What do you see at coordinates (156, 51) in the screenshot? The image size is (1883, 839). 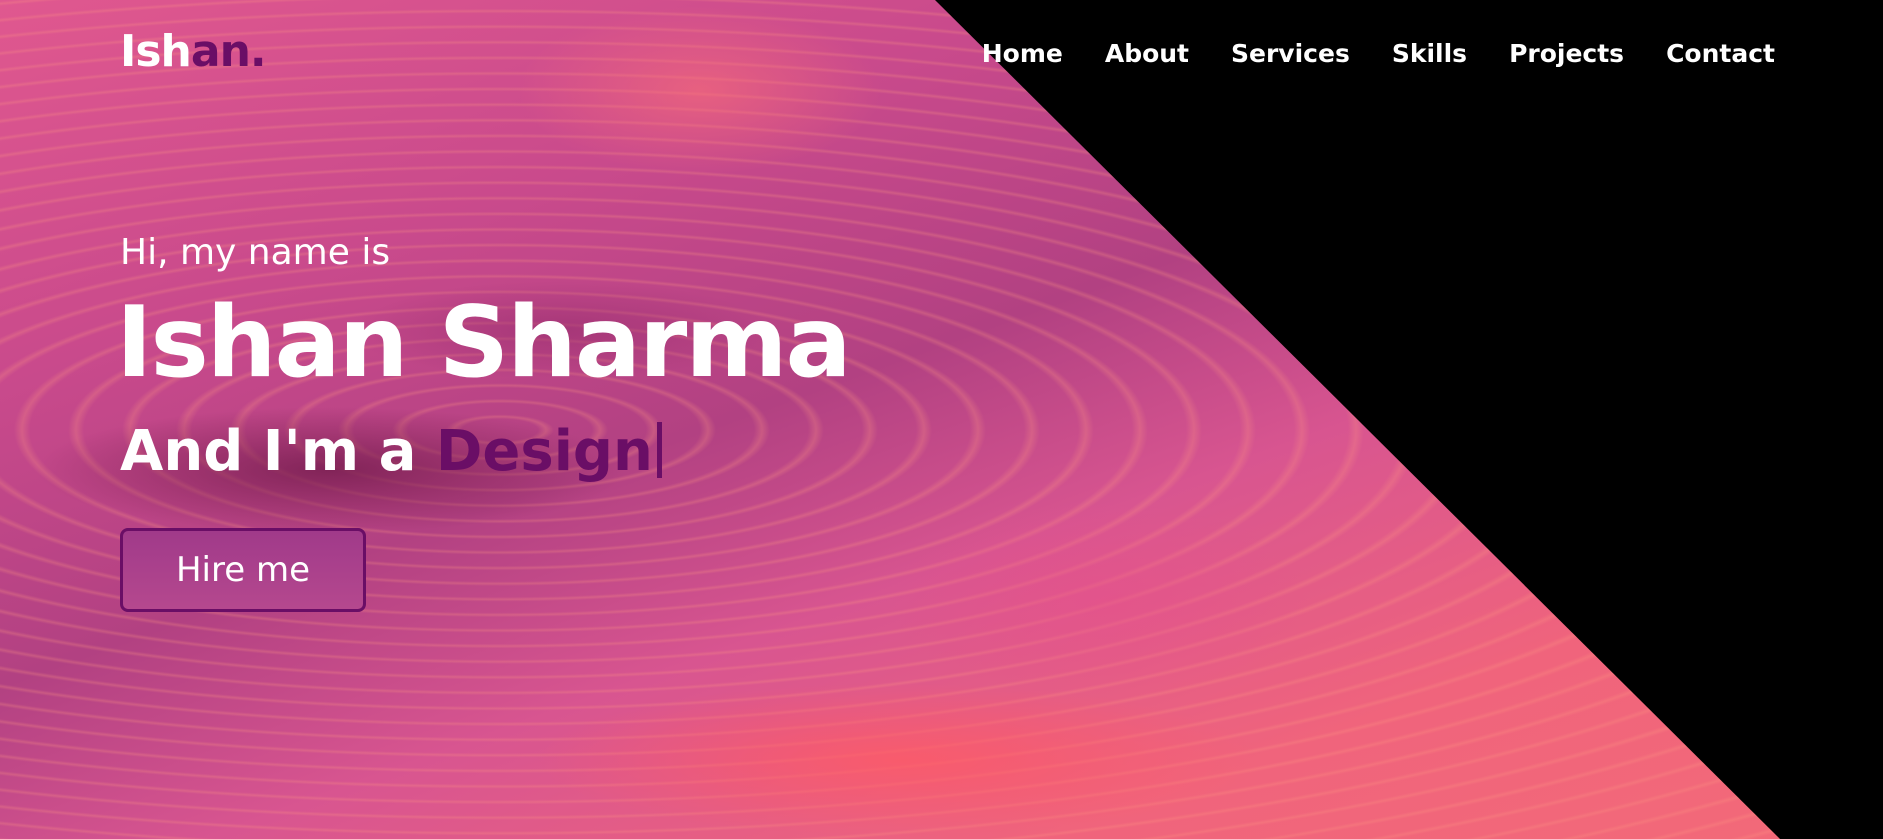 I see `logo-main: Ish` at bounding box center [156, 51].